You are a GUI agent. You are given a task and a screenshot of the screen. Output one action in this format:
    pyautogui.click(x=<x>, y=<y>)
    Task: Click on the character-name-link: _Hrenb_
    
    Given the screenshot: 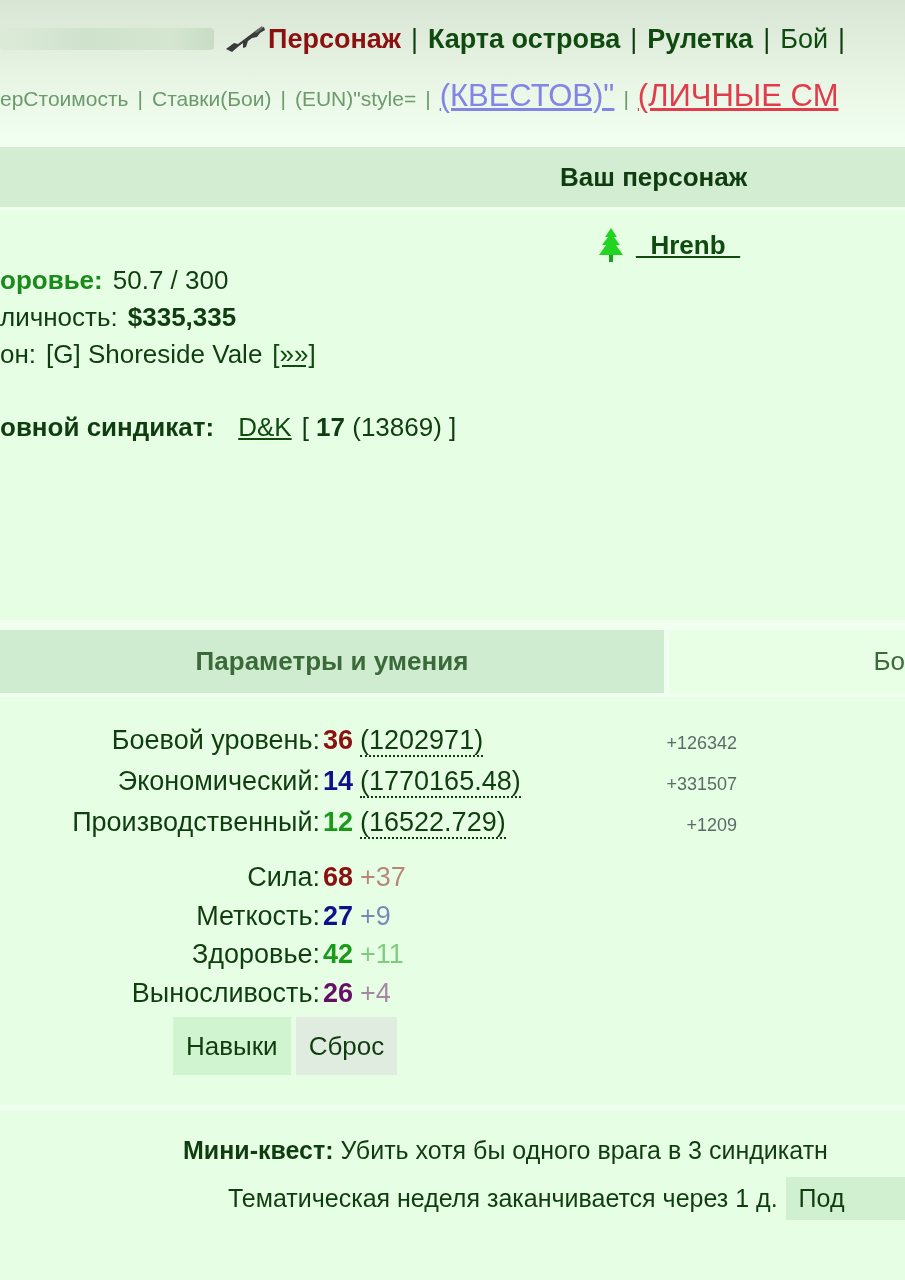 What is the action you would take?
    pyautogui.click(x=688, y=245)
    